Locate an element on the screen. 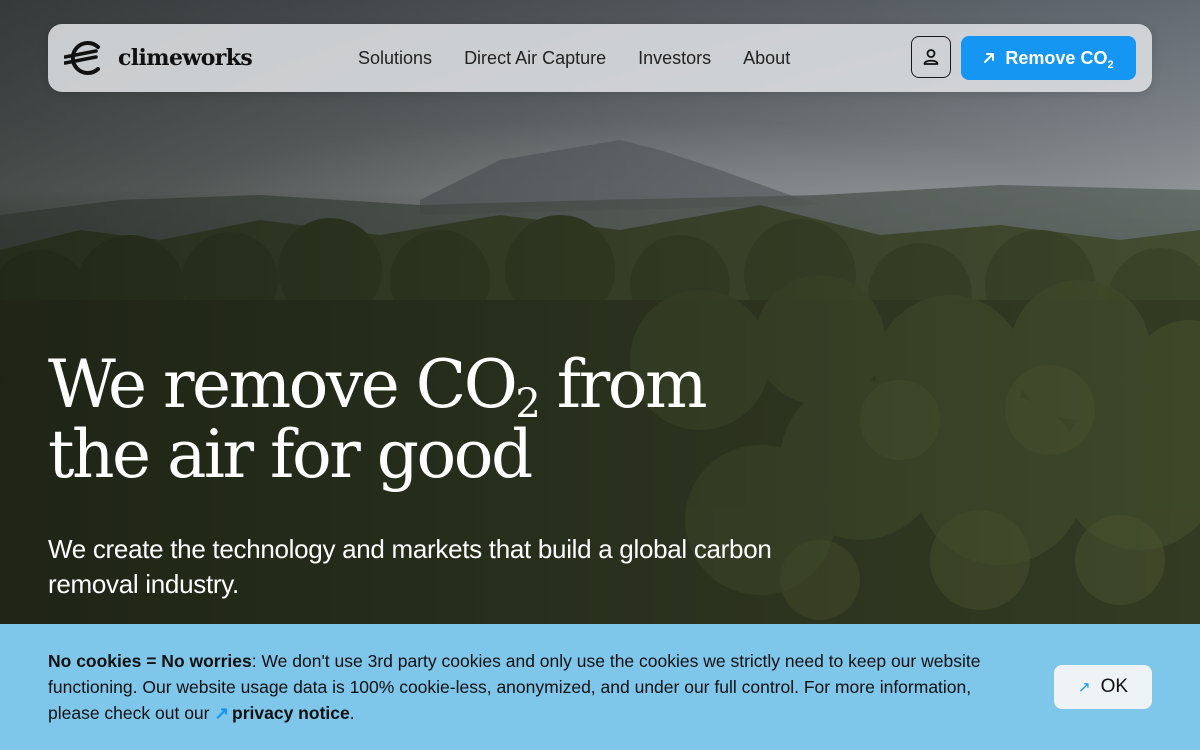  user-icon is located at coordinates (931, 57).